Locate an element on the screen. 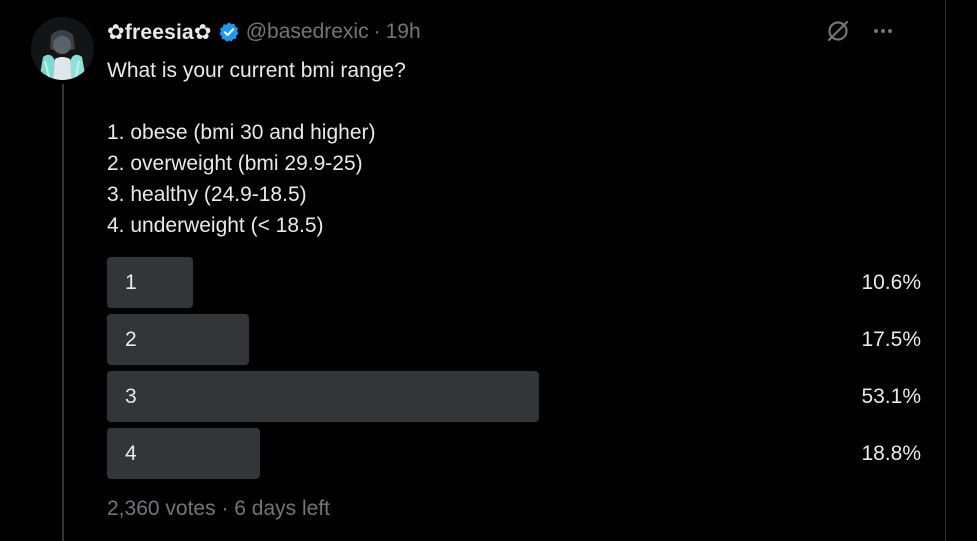 Image resolution: width=977 pixels, height=541 pixels. poll-time-left: 6 days left is located at coordinates (282, 508).